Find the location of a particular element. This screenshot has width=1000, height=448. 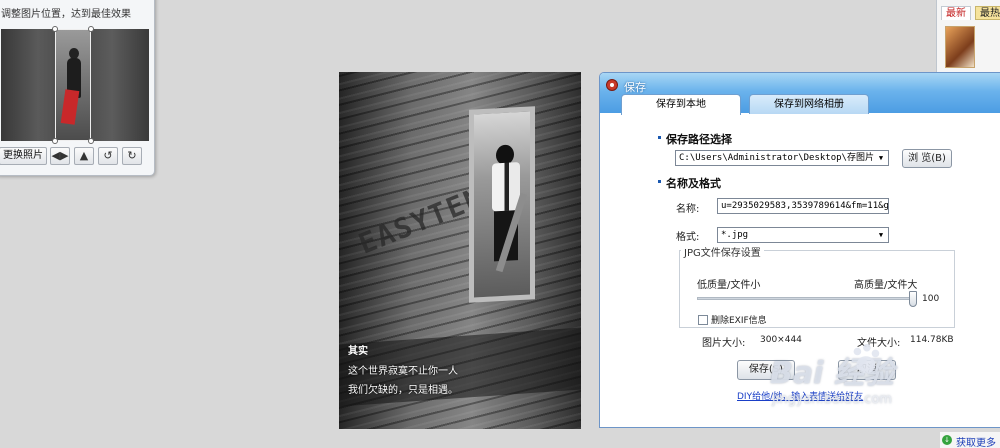

file-size-value: 114.78KB is located at coordinates (932, 340).